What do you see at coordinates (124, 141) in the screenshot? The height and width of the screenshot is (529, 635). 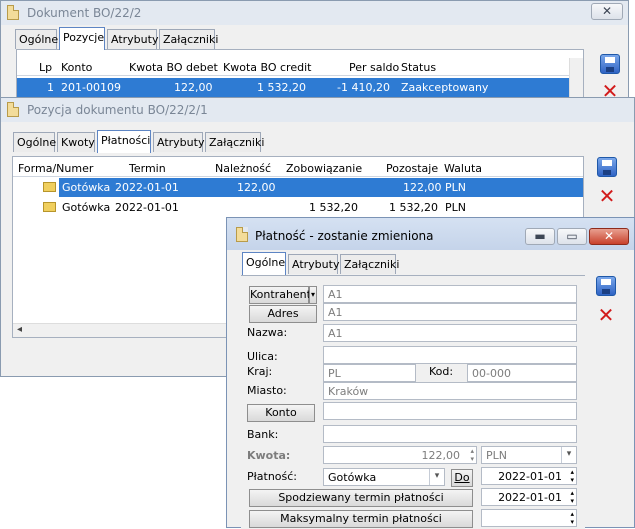 I see `tab-platnosci: Płatności` at bounding box center [124, 141].